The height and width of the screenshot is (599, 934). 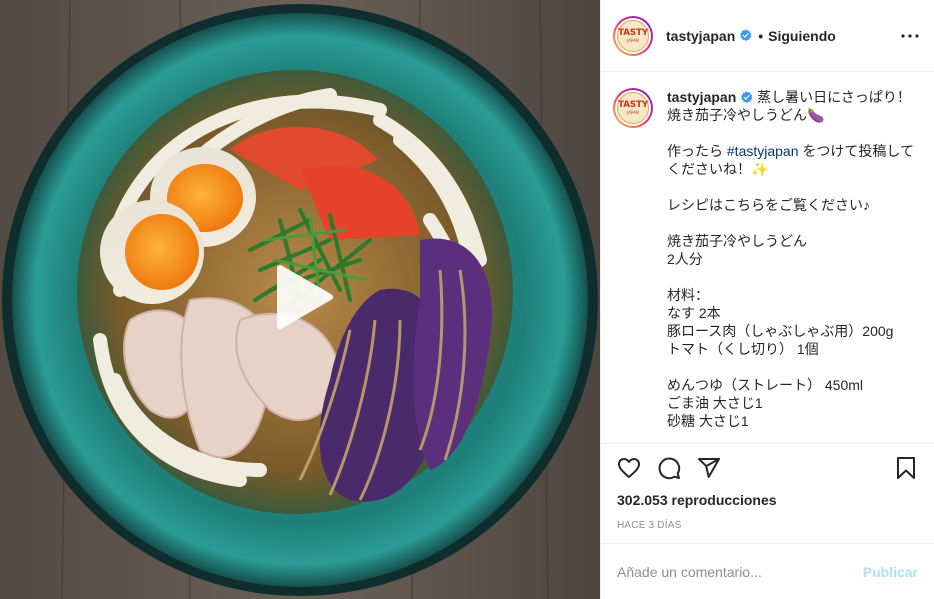 I want to click on caption-verified-badge-icon, so click(x=747, y=97).